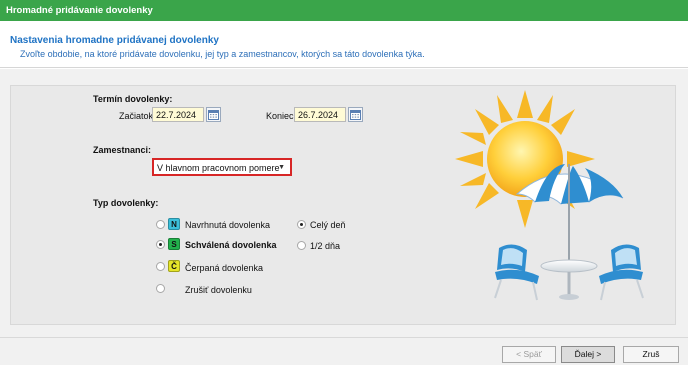 The height and width of the screenshot is (365, 688). What do you see at coordinates (174, 224) in the screenshot?
I see `badge-proposed: N` at bounding box center [174, 224].